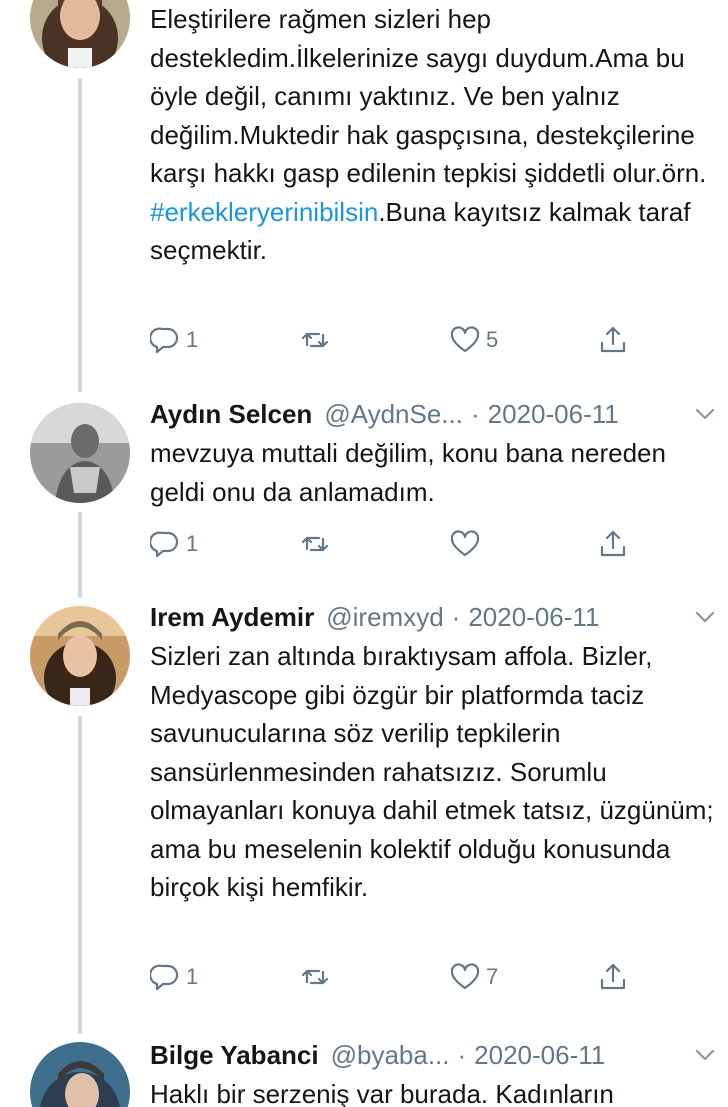  What do you see at coordinates (231, 414) in the screenshot?
I see `author-name: Aydın Selcen` at bounding box center [231, 414].